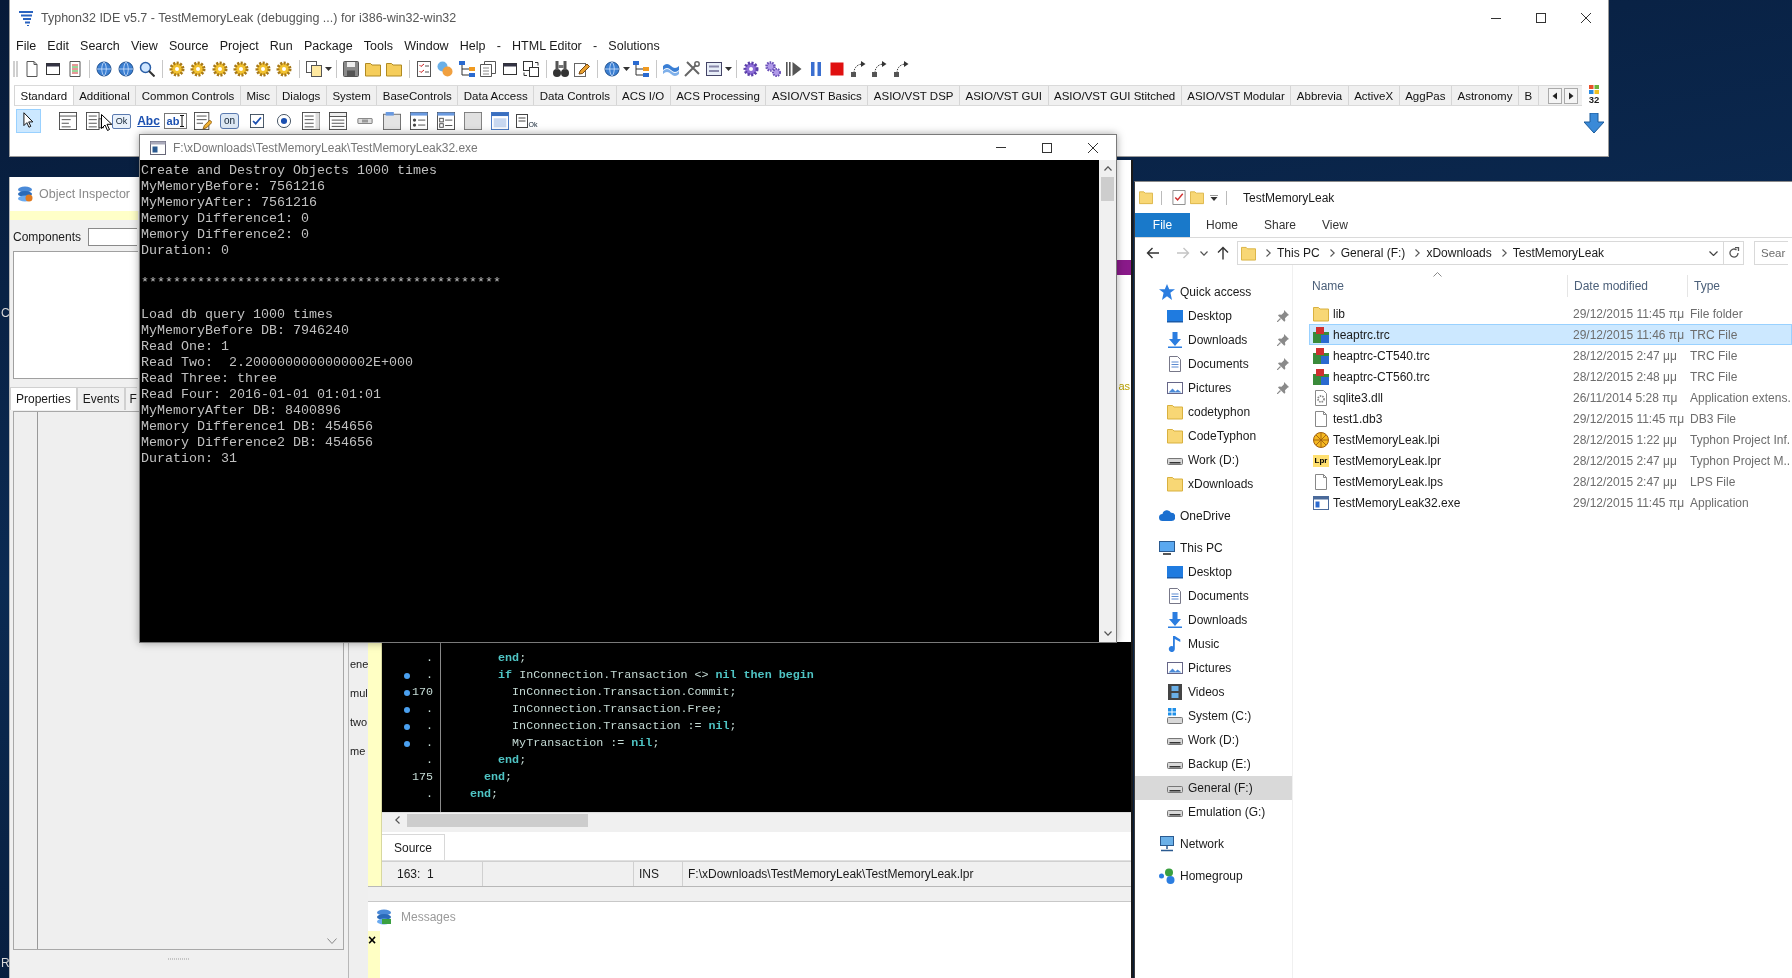 The width and height of the screenshot is (1792, 978). Describe the element at coordinates (1373, 253) in the screenshot. I see `breadcrumb: General (F:)` at that location.